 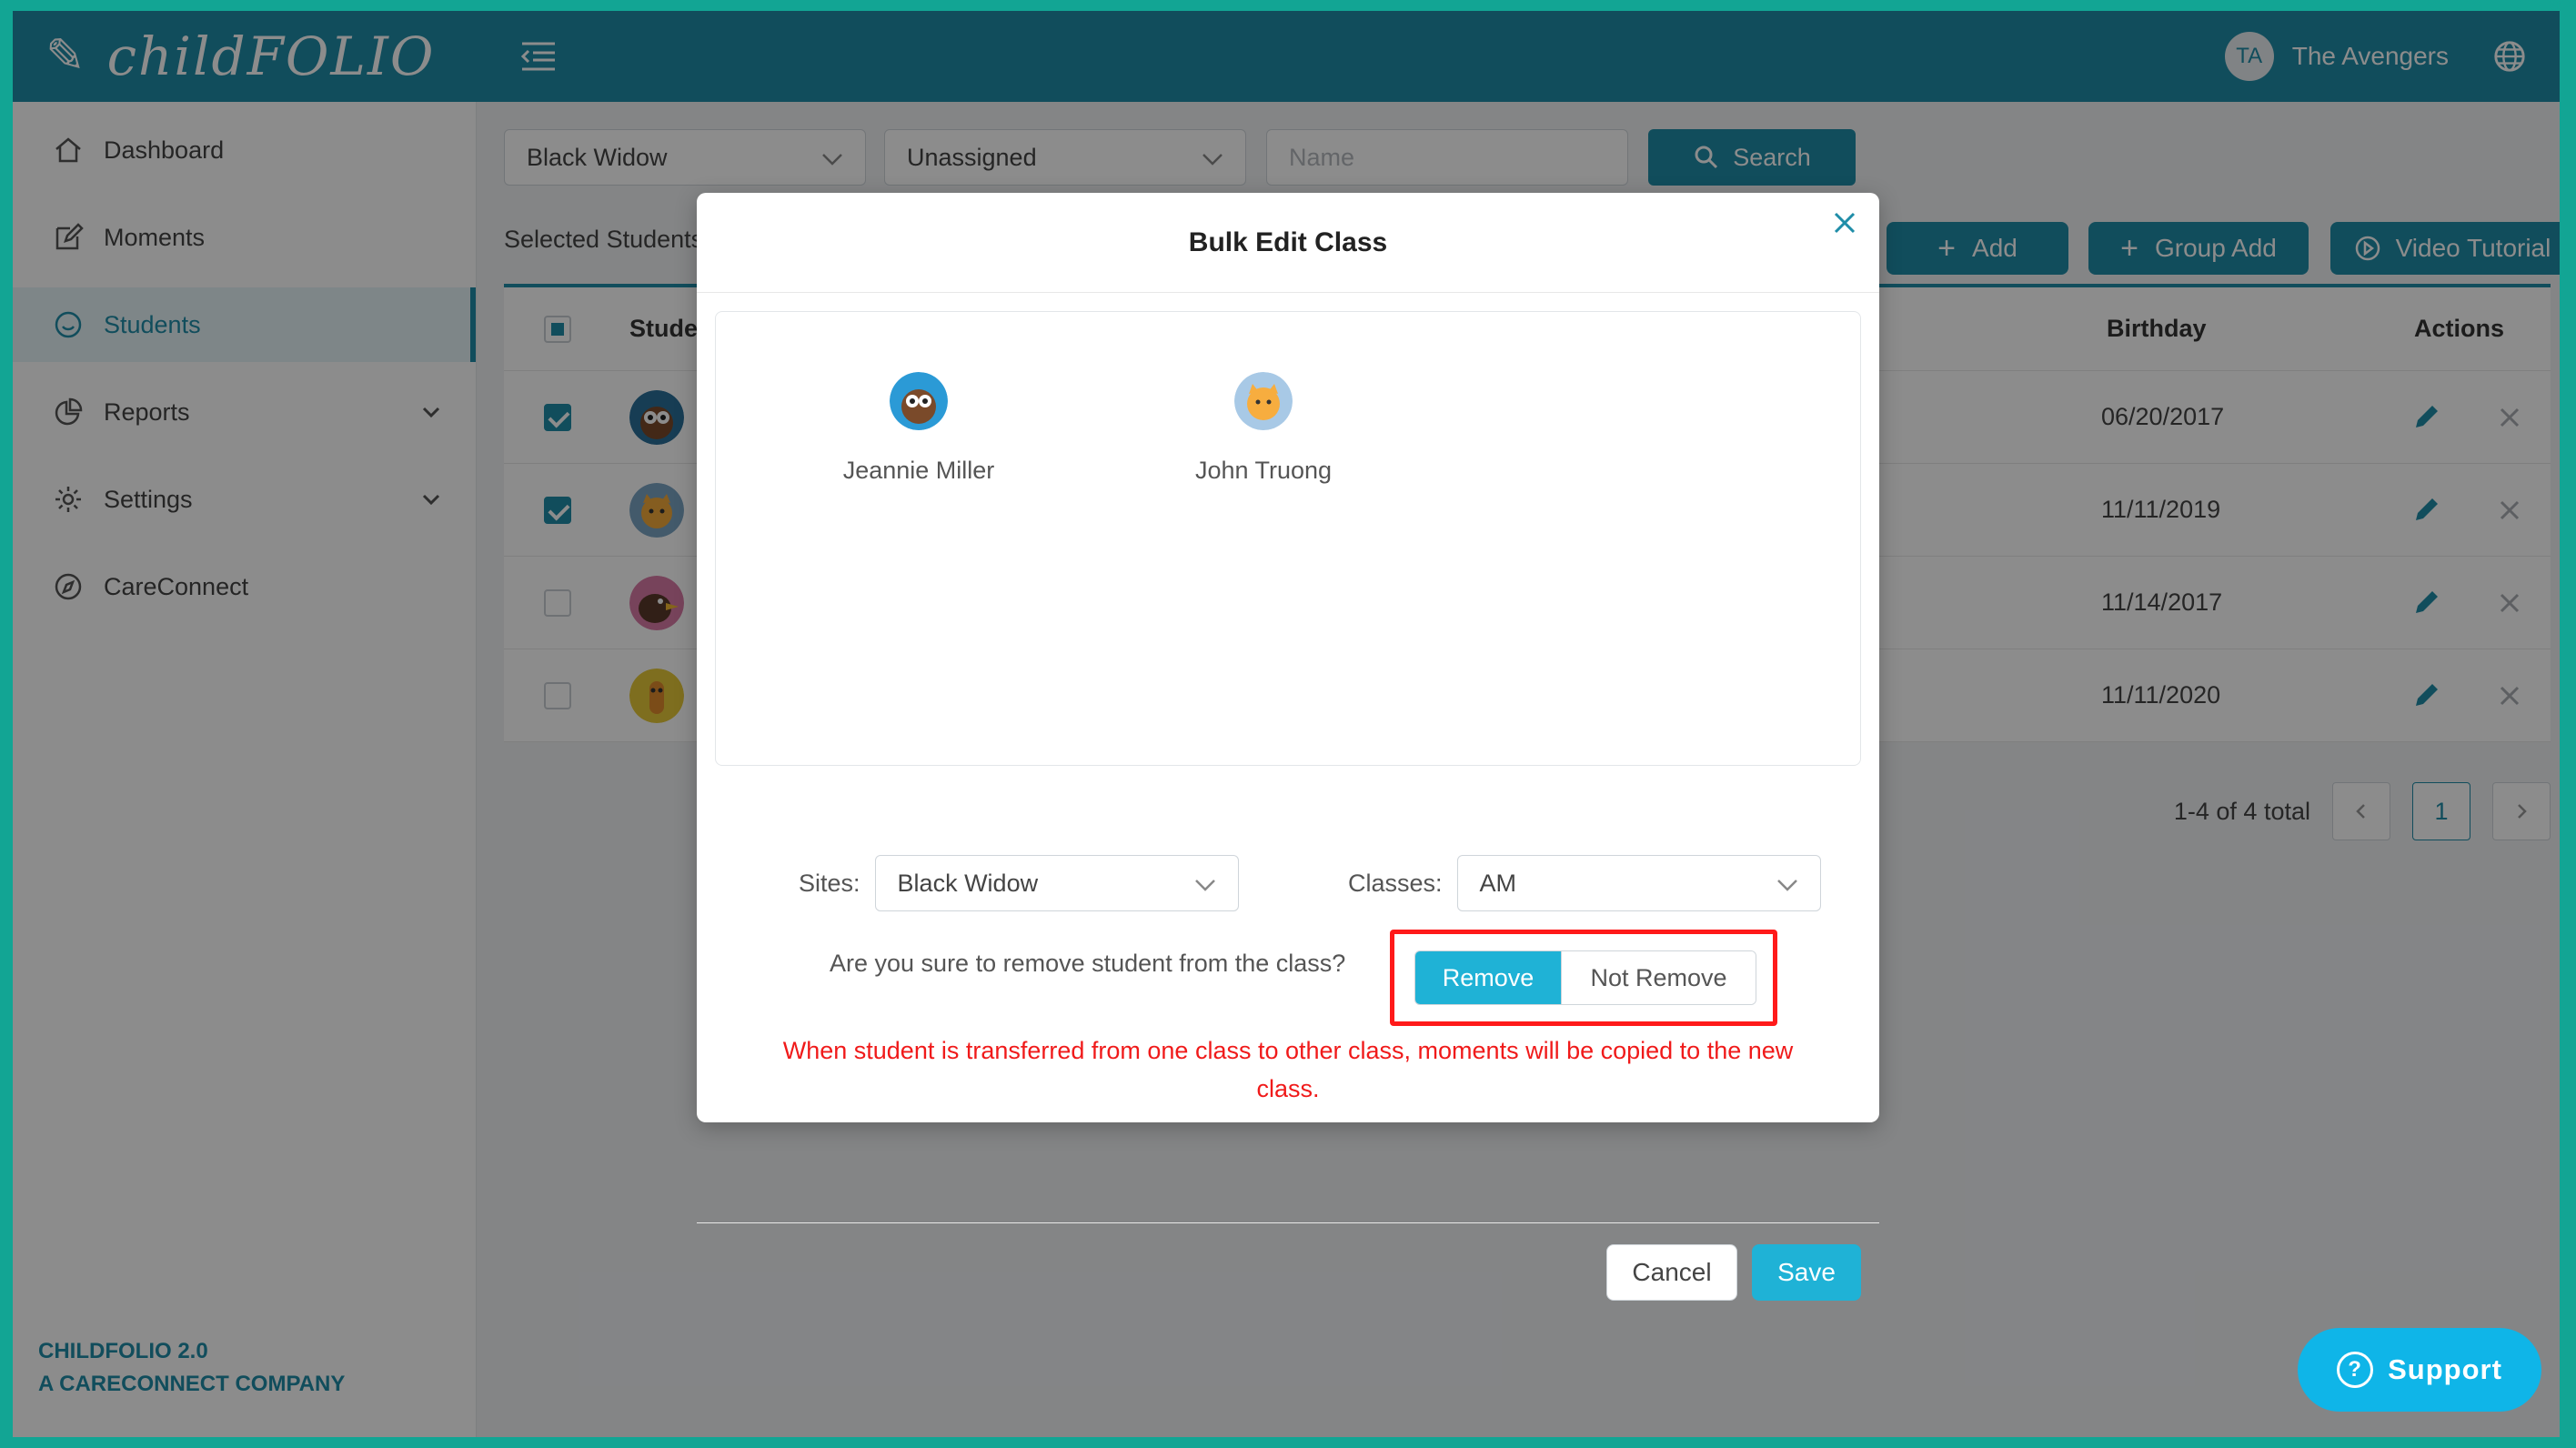 What do you see at coordinates (2445, 1369) in the screenshot?
I see `support-label: Support` at bounding box center [2445, 1369].